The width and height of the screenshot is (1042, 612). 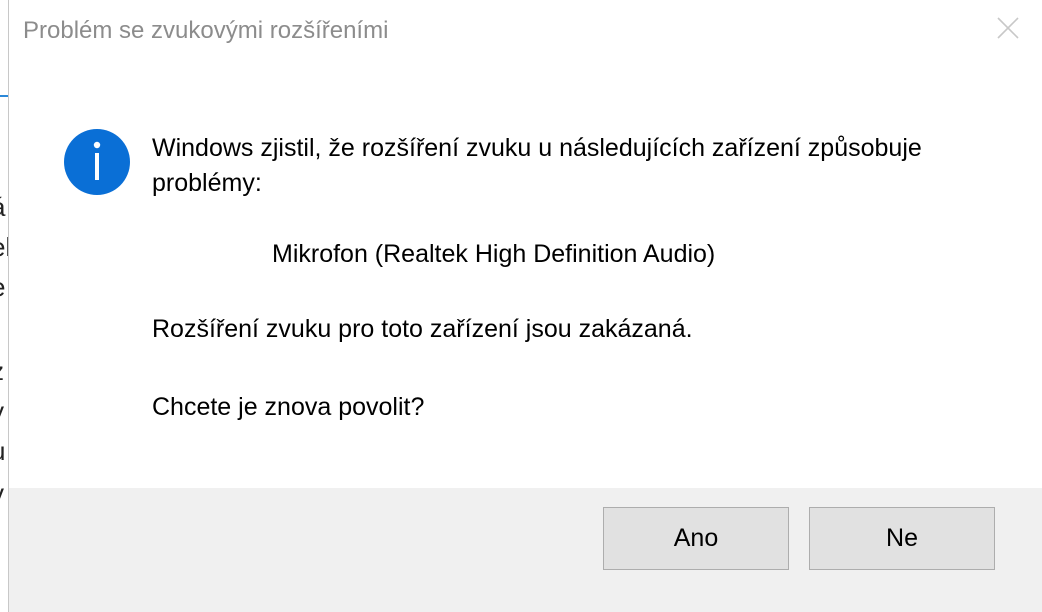 What do you see at coordinates (525, 32) in the screenshot?
I see `title-bar: Problém se zvukovými rozšířeními` at bounding box center [525, 32].